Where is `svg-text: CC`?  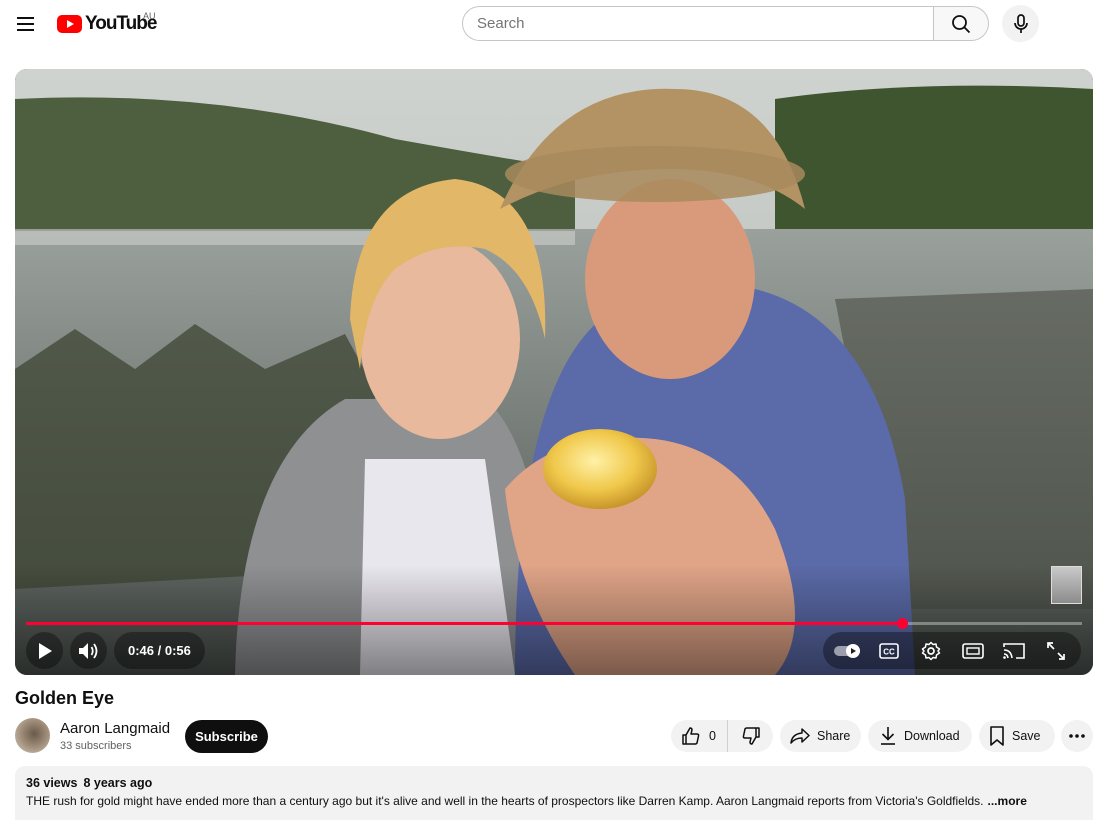
svg-text: CC is located at coordinates (890, 651).